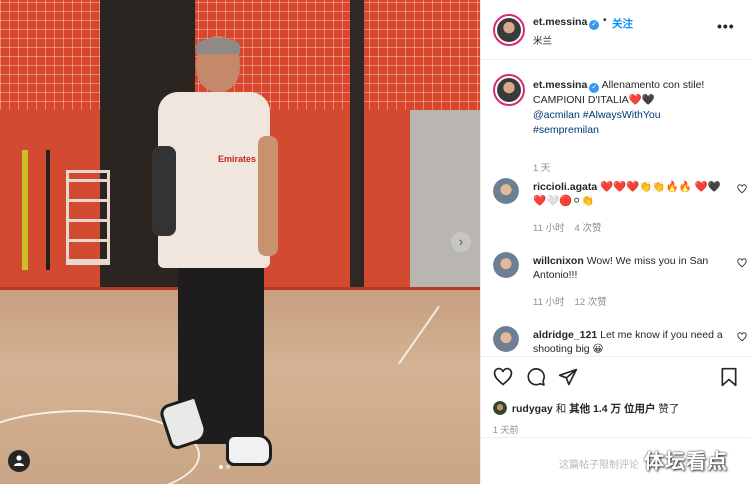  What do you see at coordinates (500, 408) in the screenshot?
I see `liker-avatar` at bounding box center [500, 408].